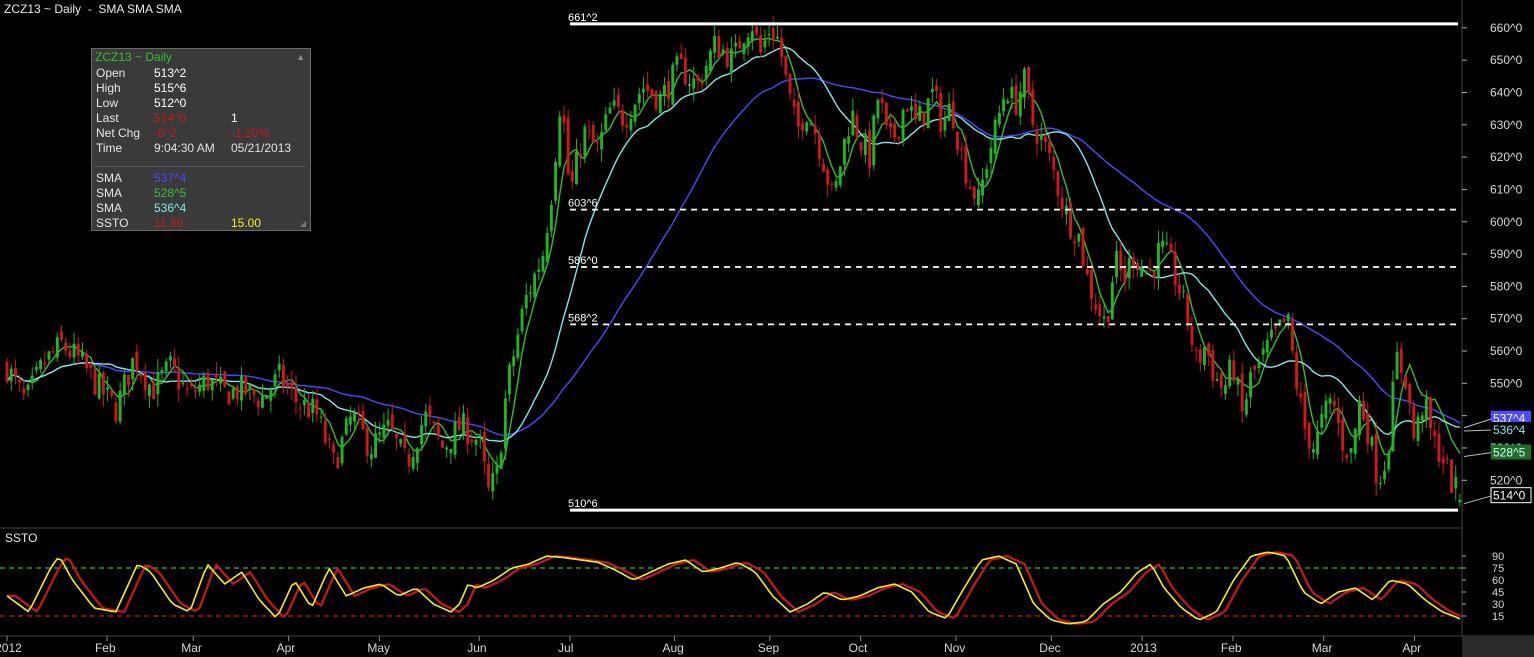 The height and width of the screenshot is (657, 1534). Describe the element at coordinates (303, 223) in the screenshot. I see `resize-grip-icon: ◢` at that location.